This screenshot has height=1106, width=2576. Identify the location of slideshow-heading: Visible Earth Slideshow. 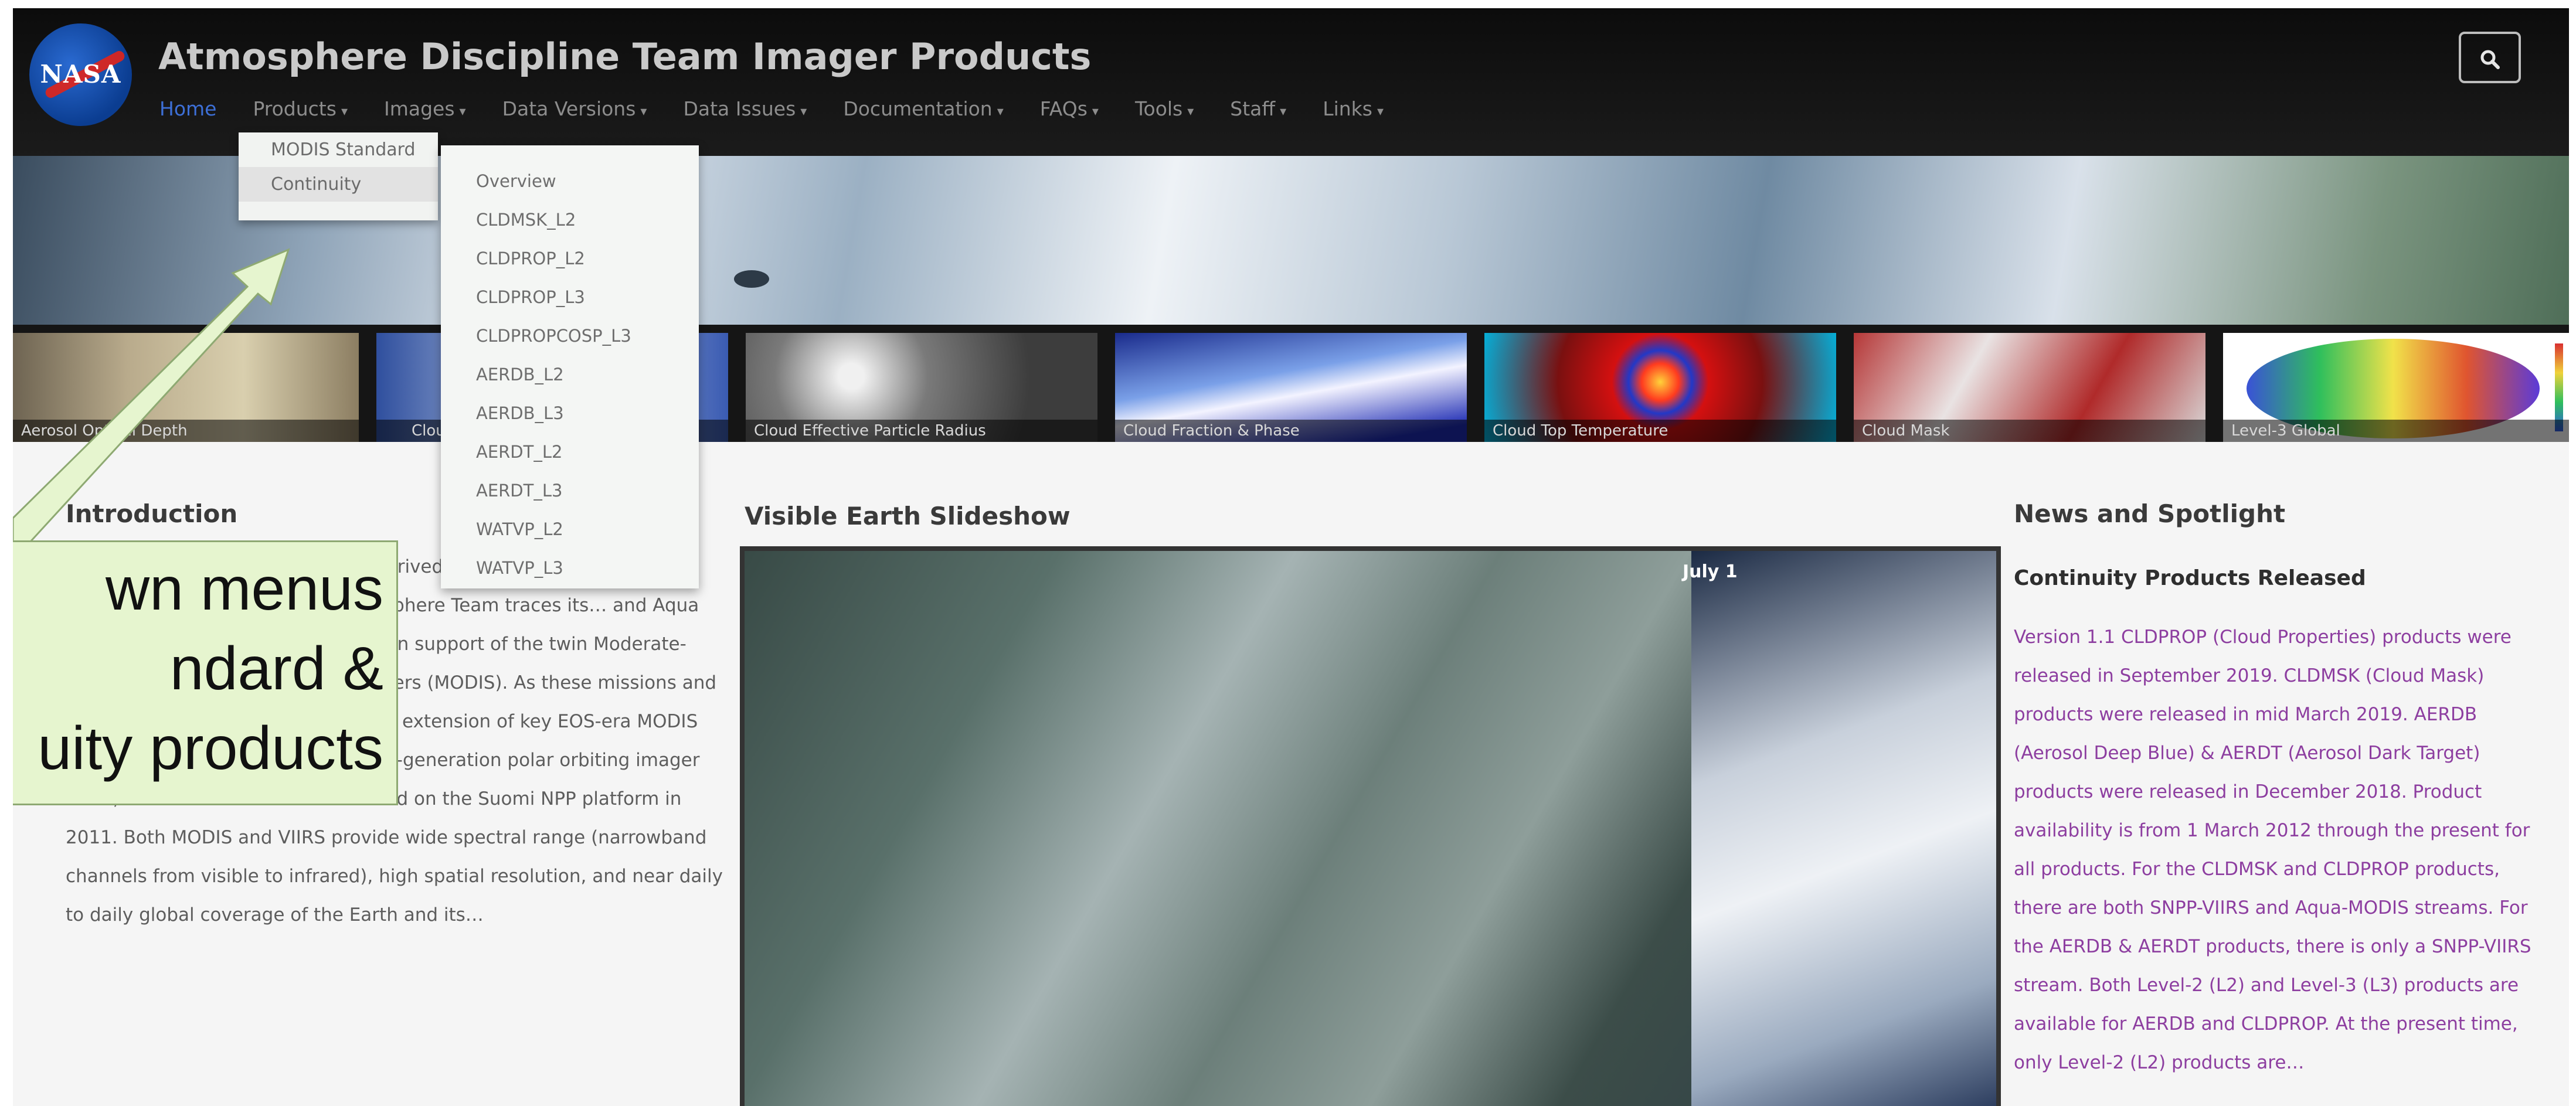
(908, 516).